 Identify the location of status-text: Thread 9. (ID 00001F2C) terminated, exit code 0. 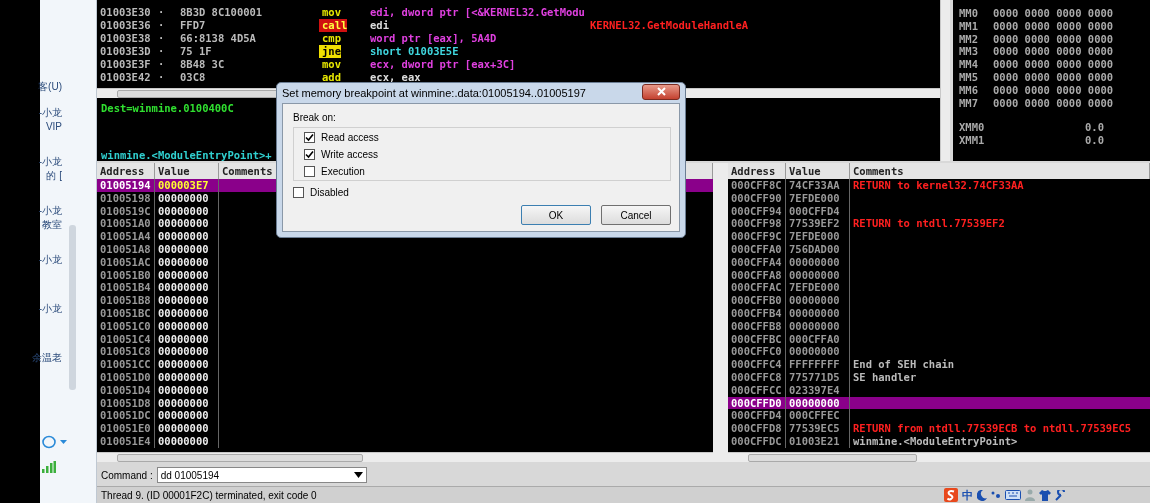
(209, 495).